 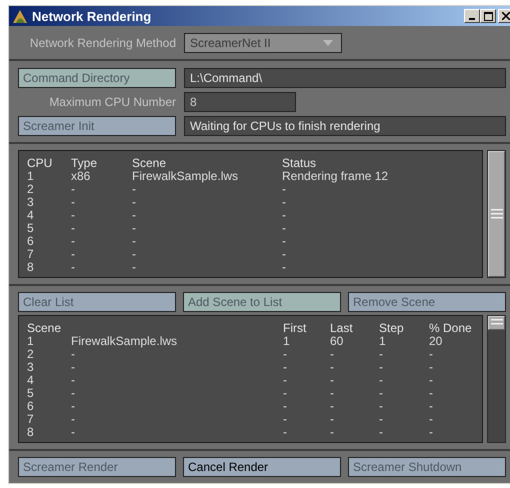 What do you see at coordinates (337, 341) in the screenshot?
I see `table-cell-text: 60` at bounding box center [337, 341].